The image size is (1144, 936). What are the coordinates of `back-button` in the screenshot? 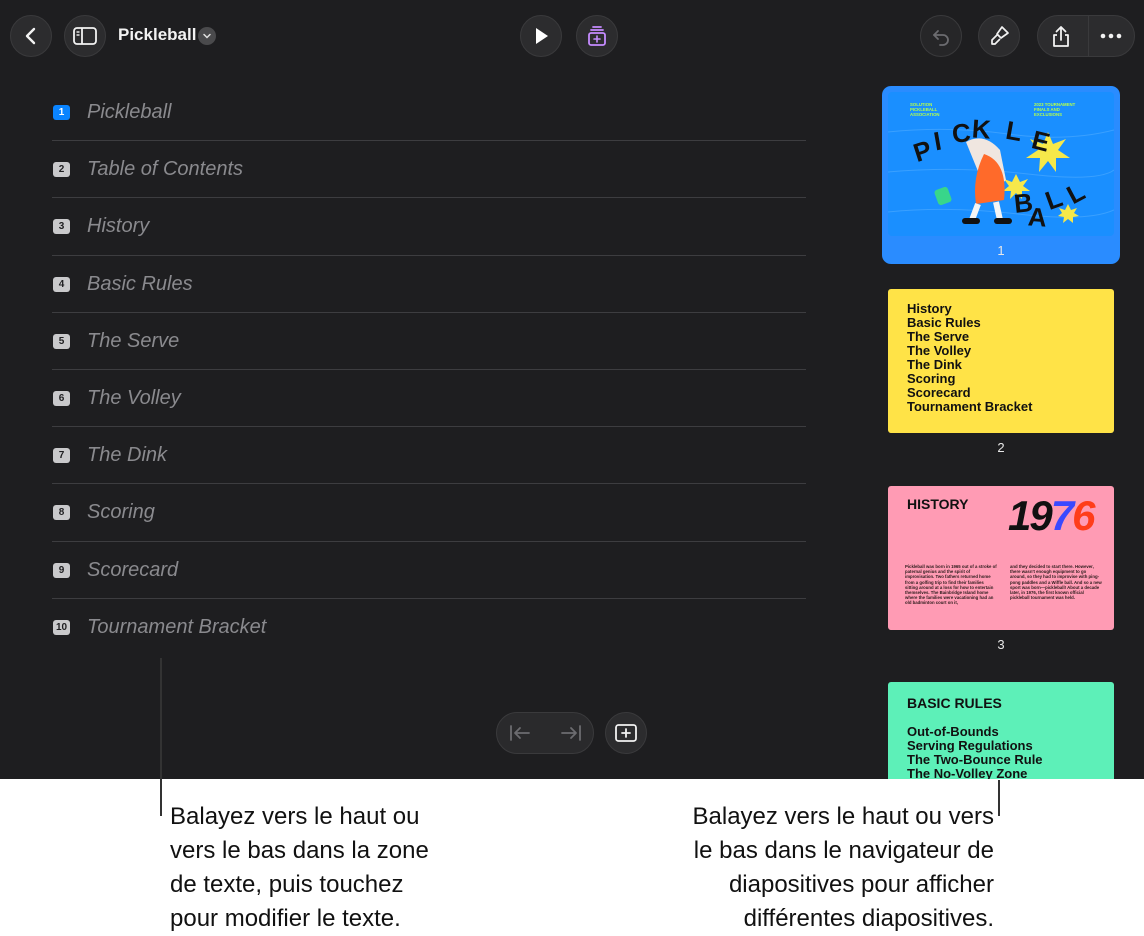 It's located at (31, 36).